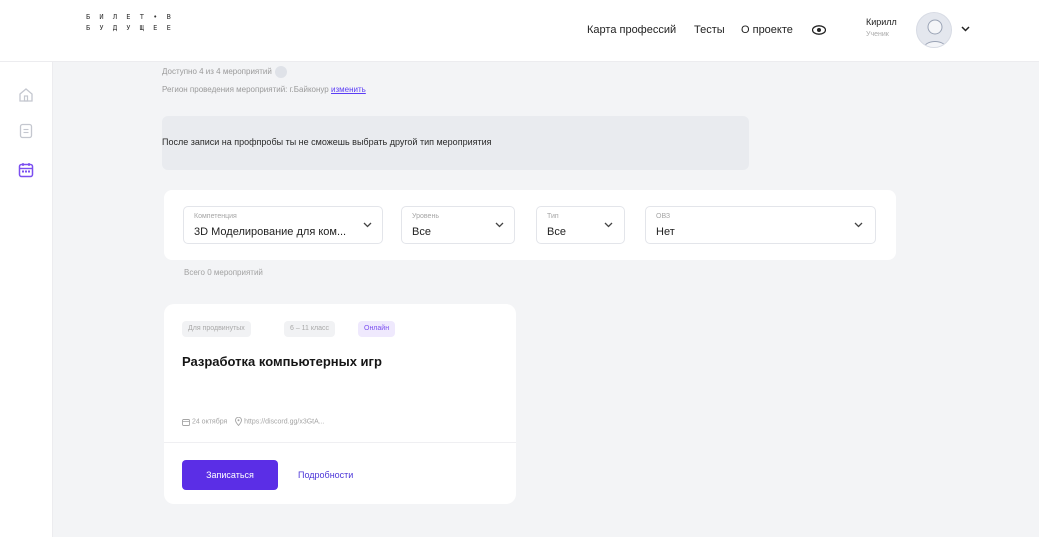 This screenshot has height=537, width=1039. I want to click on grade-tag: 6 – 11 класс, so click(310, 329).